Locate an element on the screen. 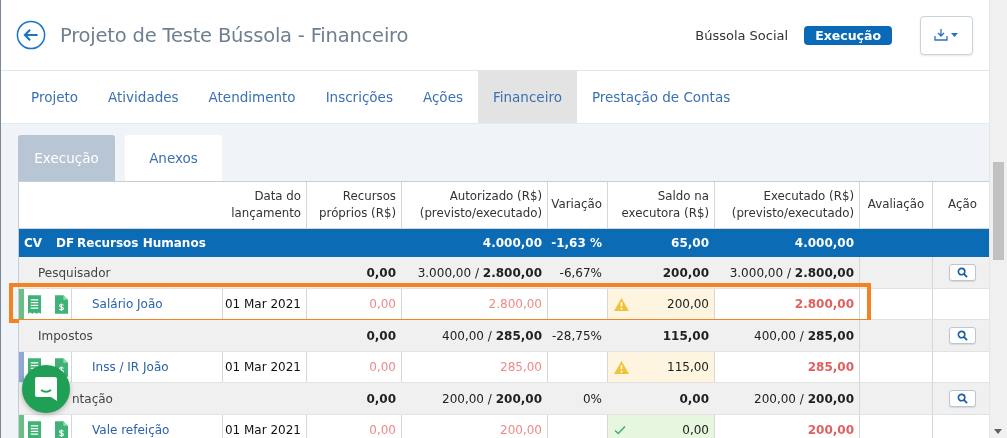 This screenshot has width=1007, height=438. expense-link: Inss / IR João is located at coordinates (130, 367).